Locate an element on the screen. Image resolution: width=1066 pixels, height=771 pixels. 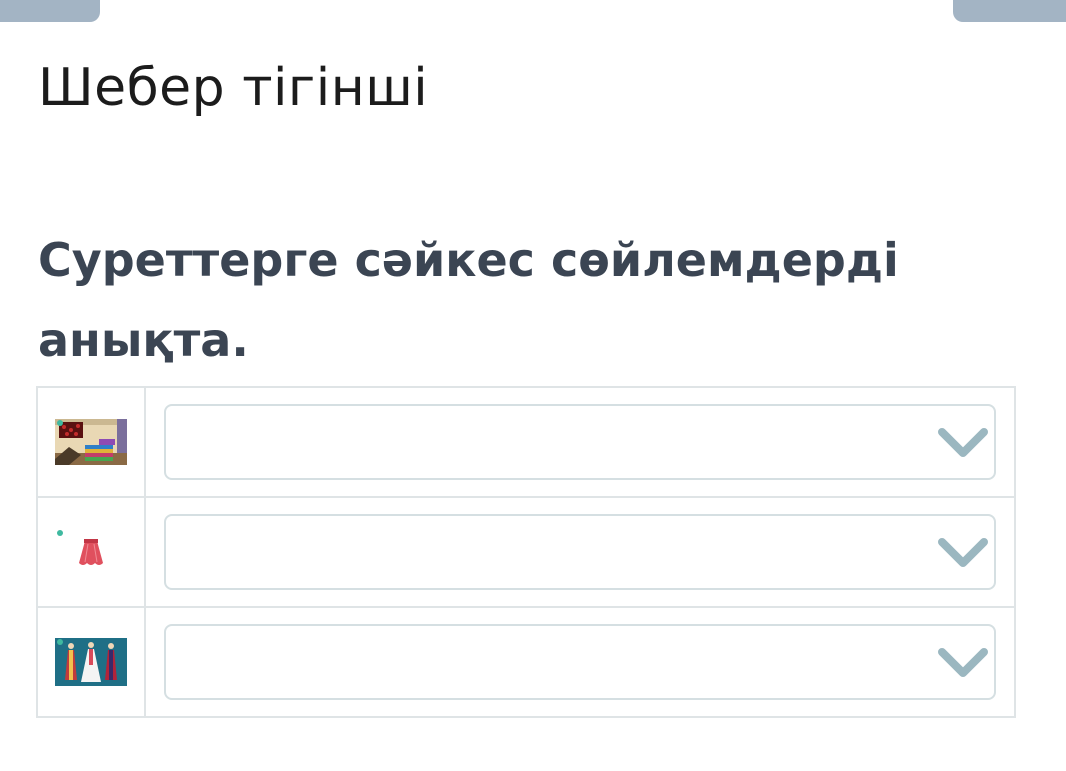
top-left-tab is located at coordinates (50, 11).